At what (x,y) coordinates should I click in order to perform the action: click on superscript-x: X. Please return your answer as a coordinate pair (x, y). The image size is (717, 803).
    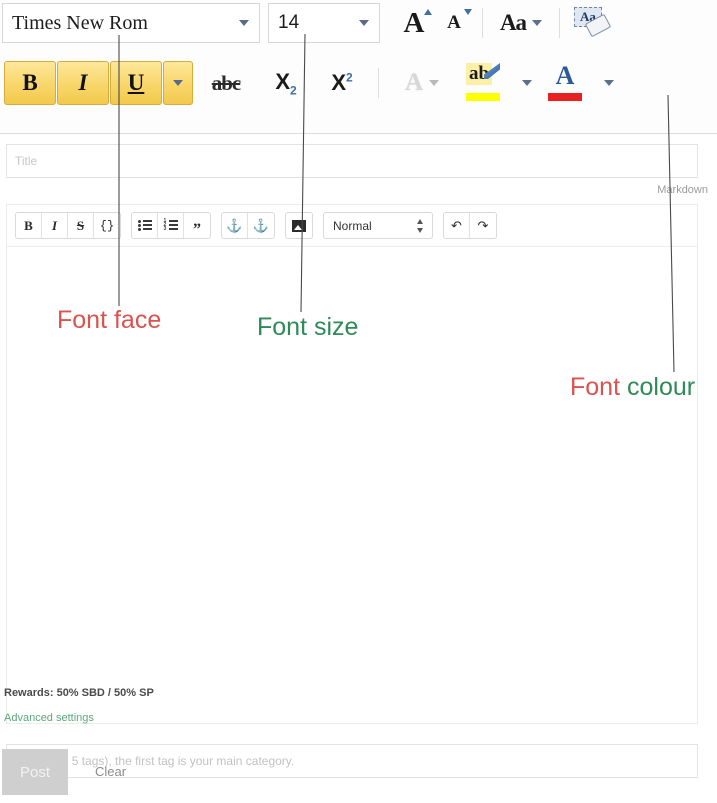
    Looking at the image, I should click on (338, 82).